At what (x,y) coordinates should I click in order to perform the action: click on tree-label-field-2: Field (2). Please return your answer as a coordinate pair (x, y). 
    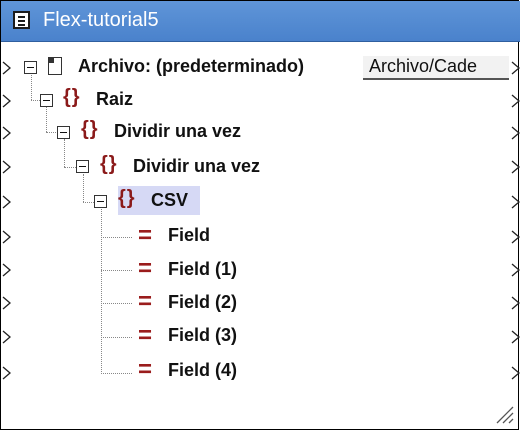
    Looking at the image, I should click on (202, 302).